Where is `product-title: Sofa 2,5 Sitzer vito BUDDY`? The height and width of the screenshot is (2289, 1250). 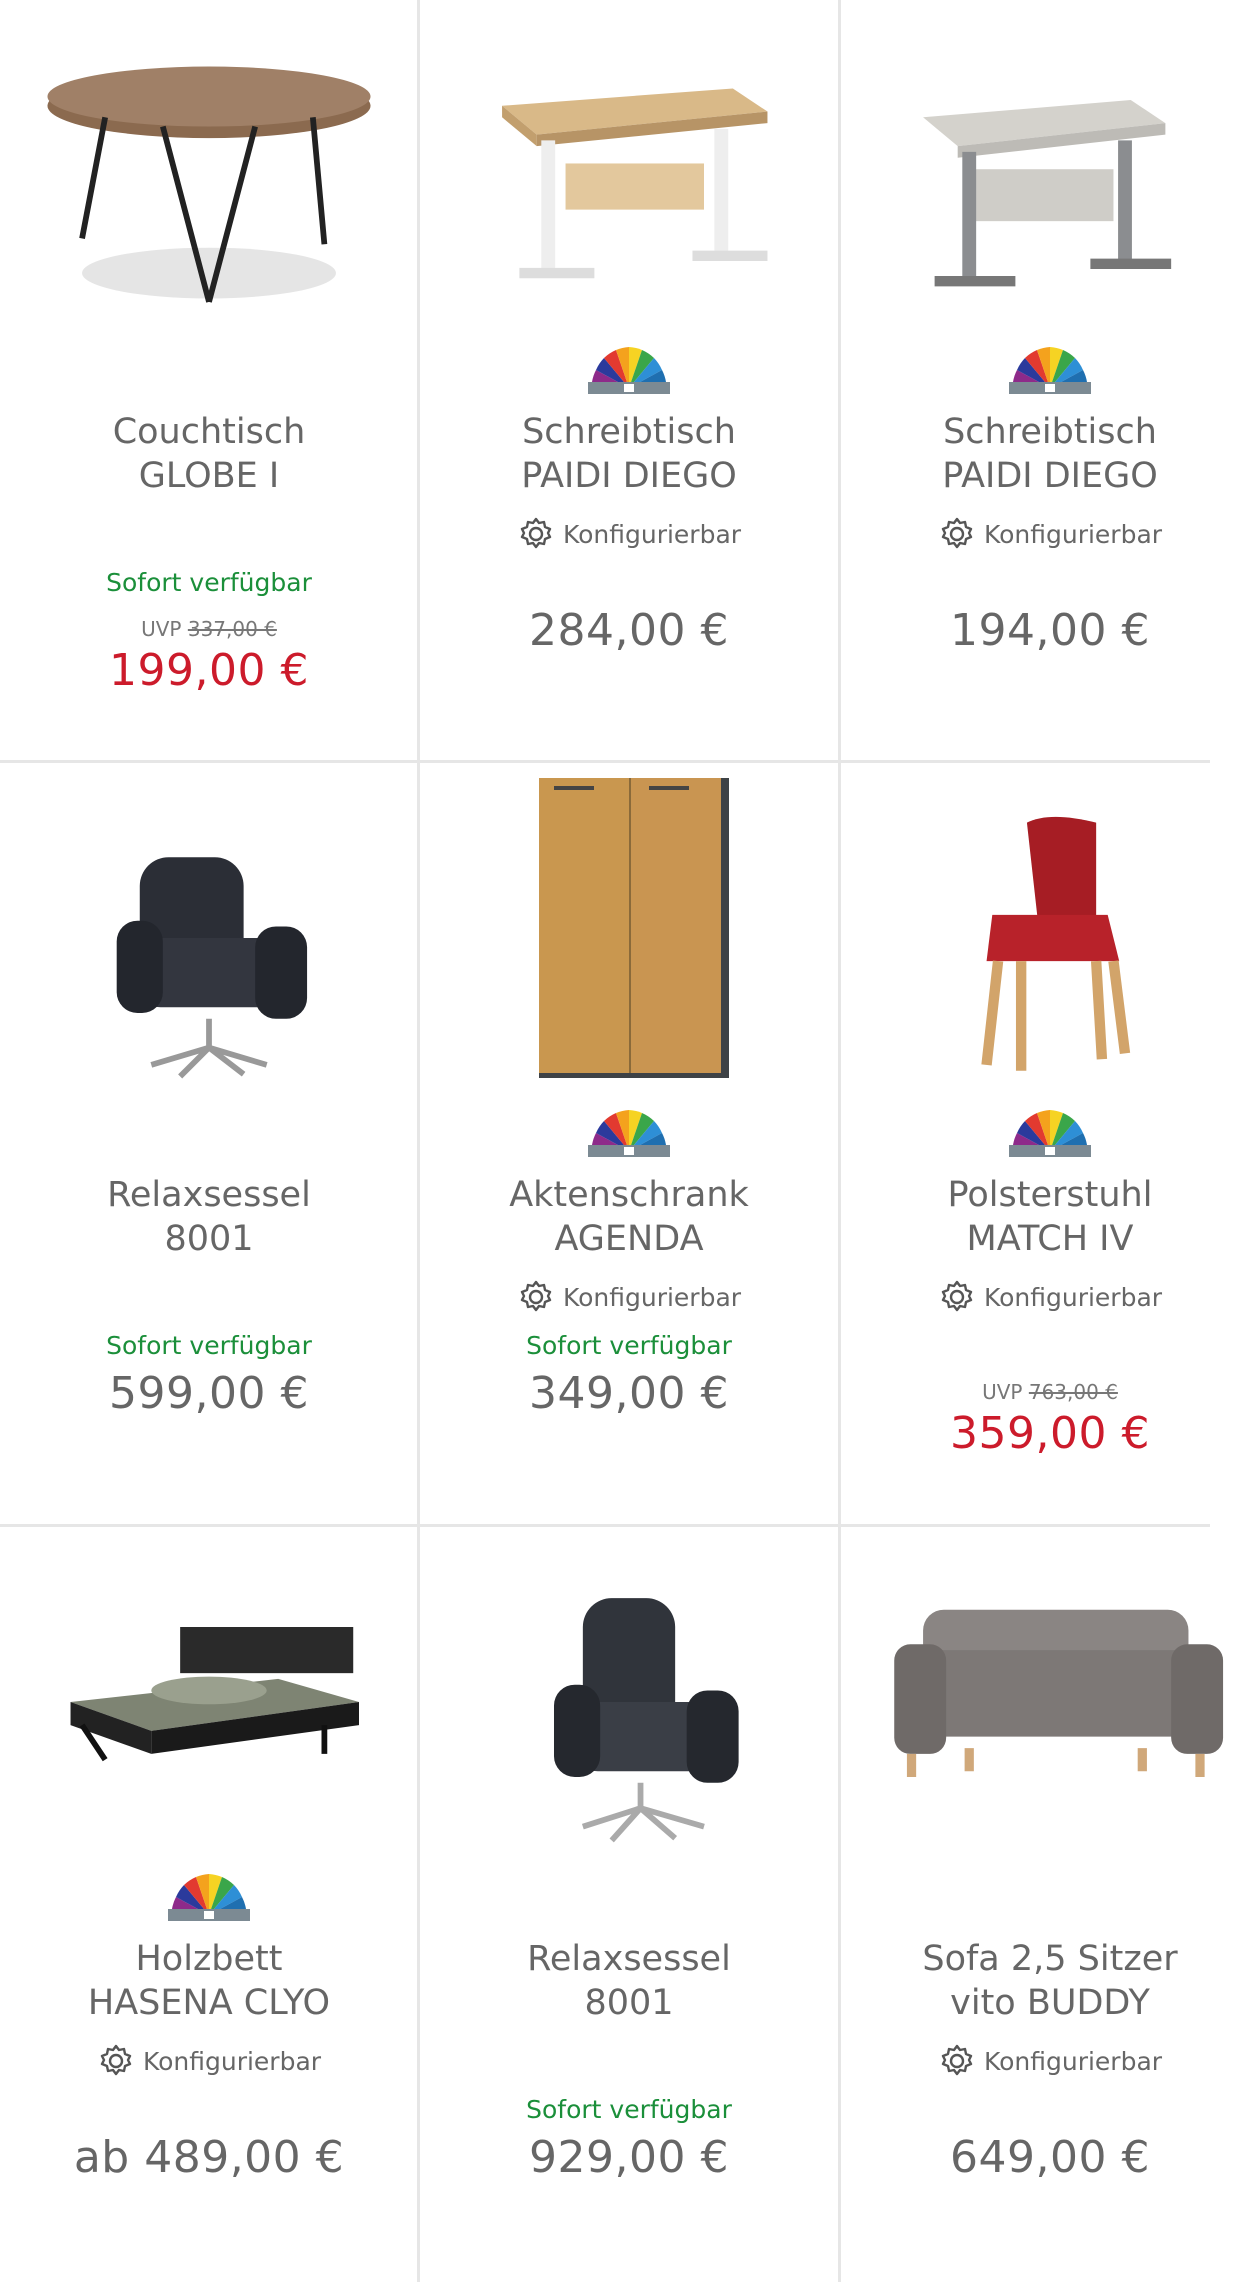 product-title: Sofa 2,5 Sitzer vito BUDDY is located at coordinates (1045, 1981).